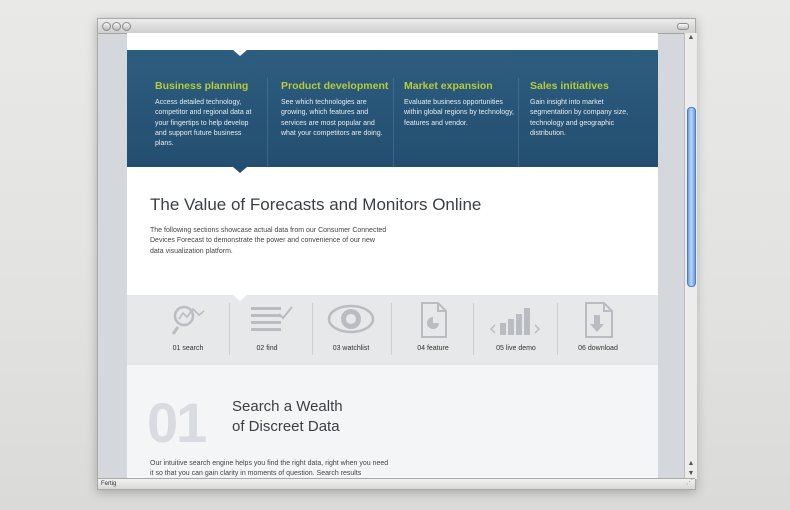  What do you see at coordinates (434, 320) in the screenshot?
I see `document-pie-icon` at bounding box center [434, 320].